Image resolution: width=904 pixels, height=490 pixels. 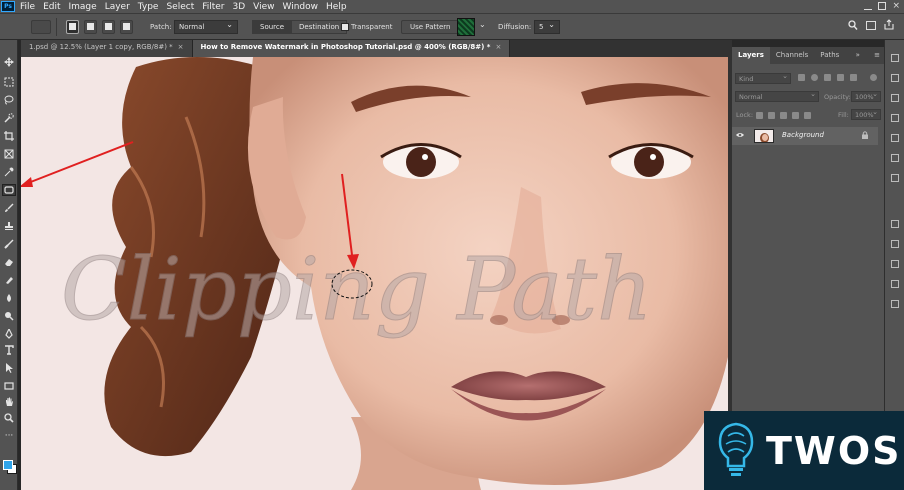 I want to click on transparent-checkbox, so click(x=345, y=27).